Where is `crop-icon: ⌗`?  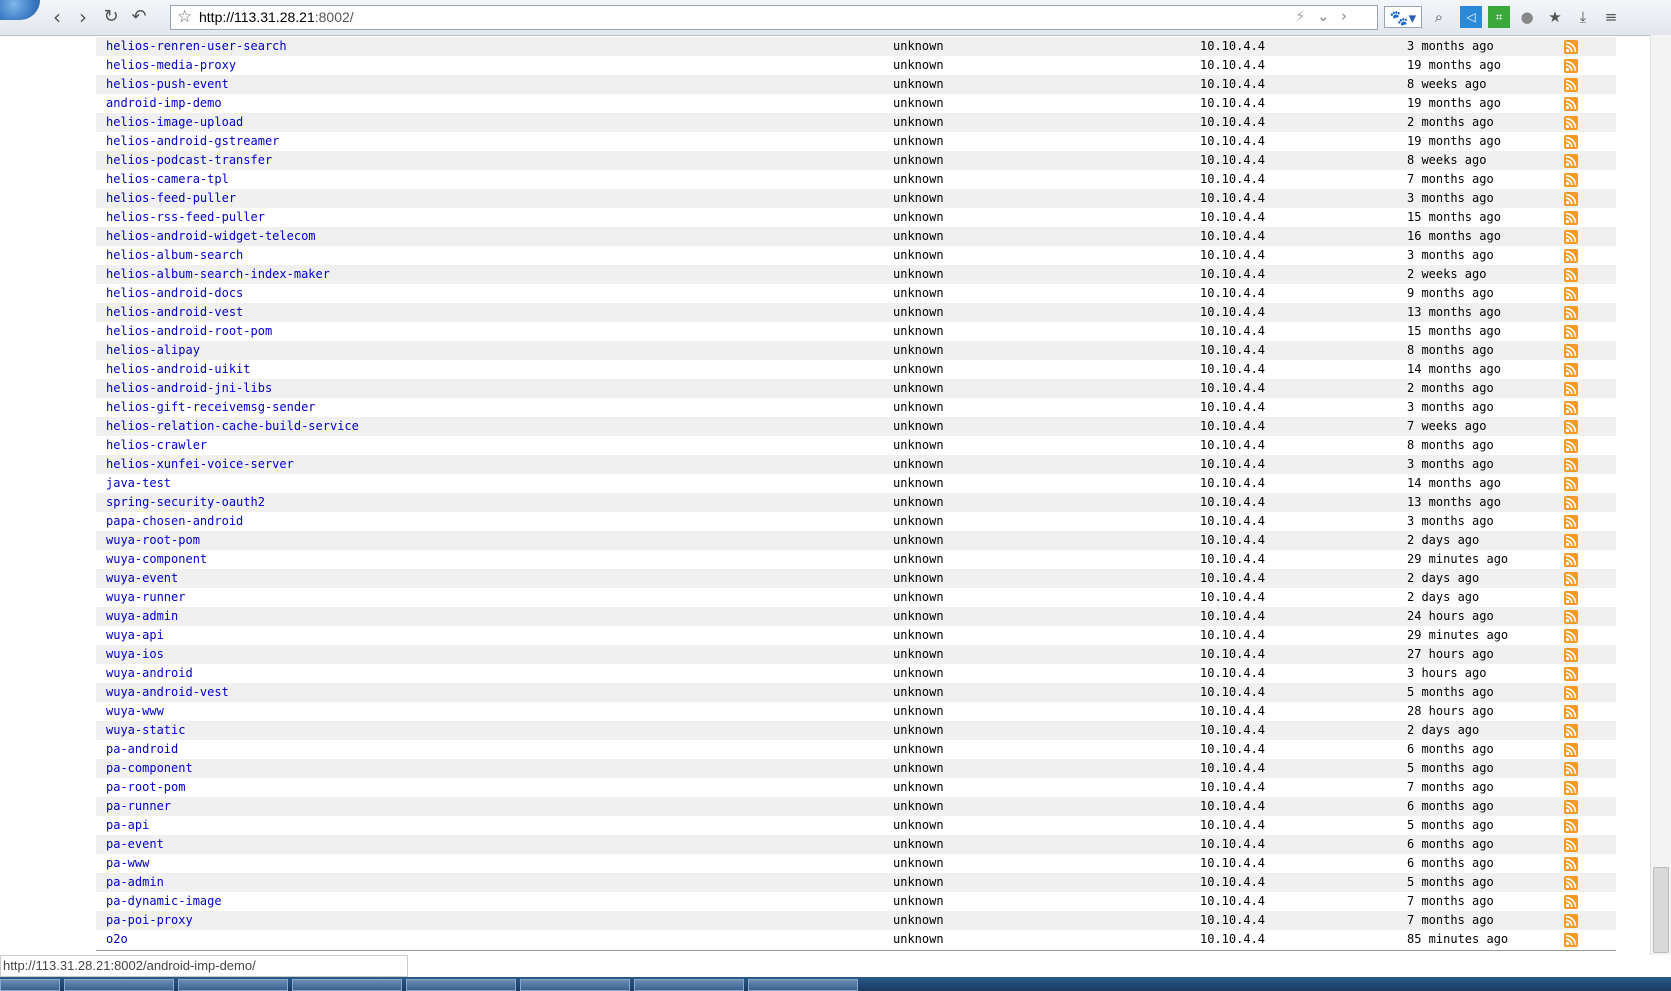 crop-icon: ⌗ is located at coordinates (1499, 17).